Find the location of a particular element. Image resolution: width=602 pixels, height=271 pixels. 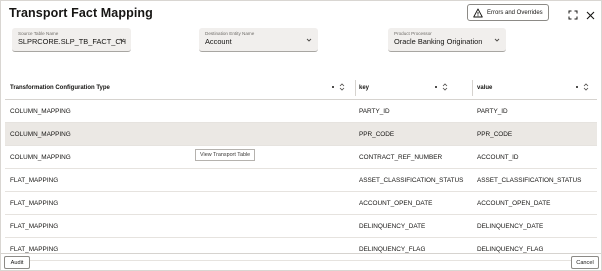

close-icon is located at coordinates (590, 13).